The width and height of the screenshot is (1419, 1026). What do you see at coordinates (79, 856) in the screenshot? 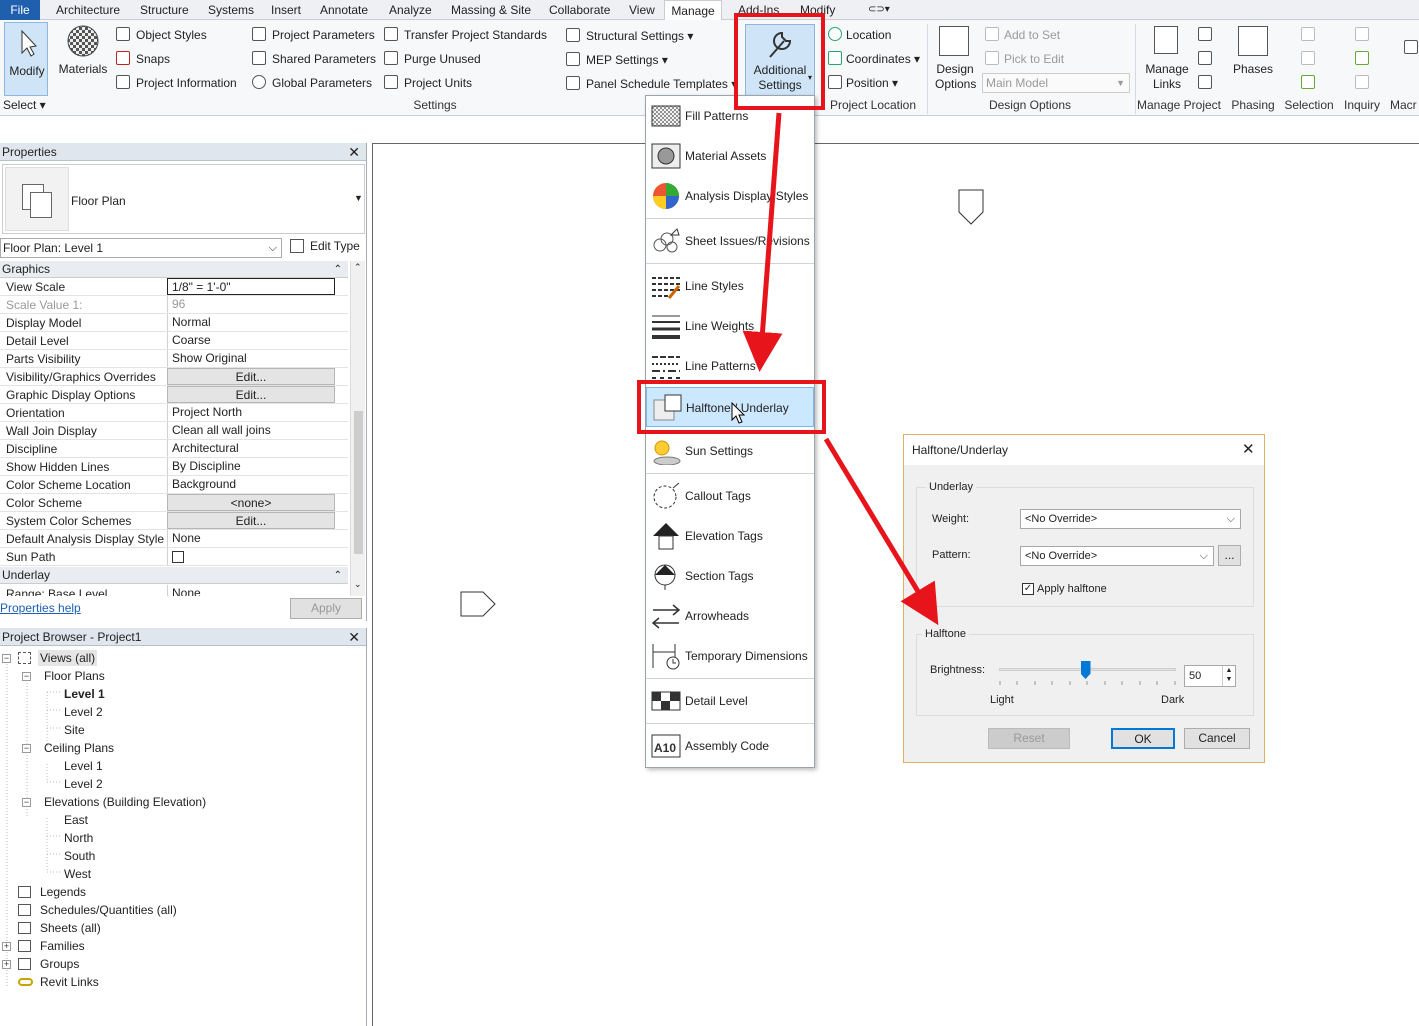
I see `tree-elevation-south: South` at bounding box center [79, 856].